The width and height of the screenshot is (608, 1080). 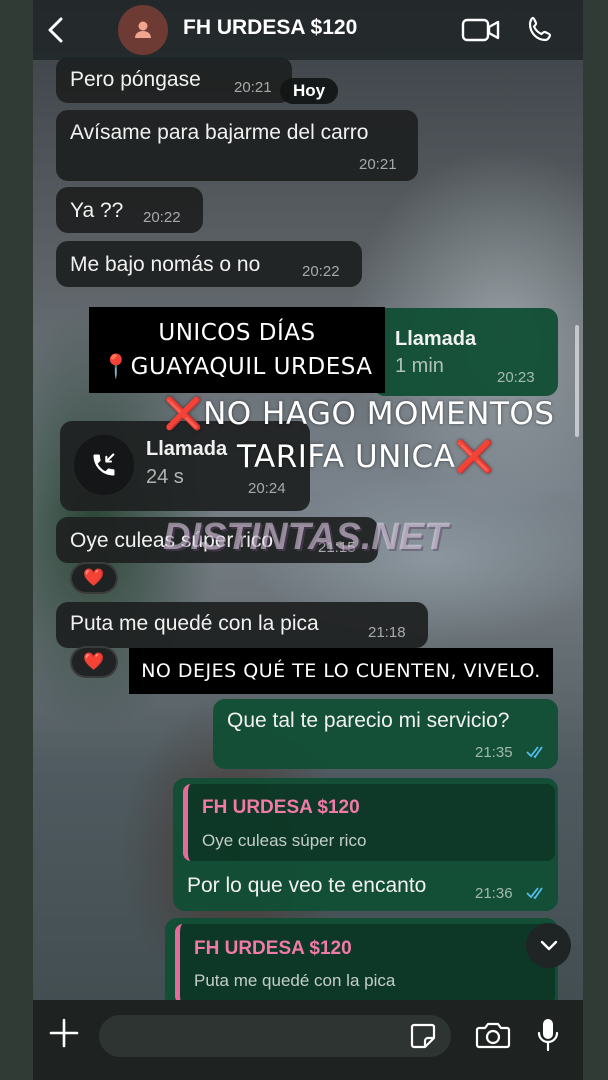 I want to click on promo-overlay-box: NO DEJES QUÉ TE LO CUENTEN, VIVELO., so click(x=341, y=671).